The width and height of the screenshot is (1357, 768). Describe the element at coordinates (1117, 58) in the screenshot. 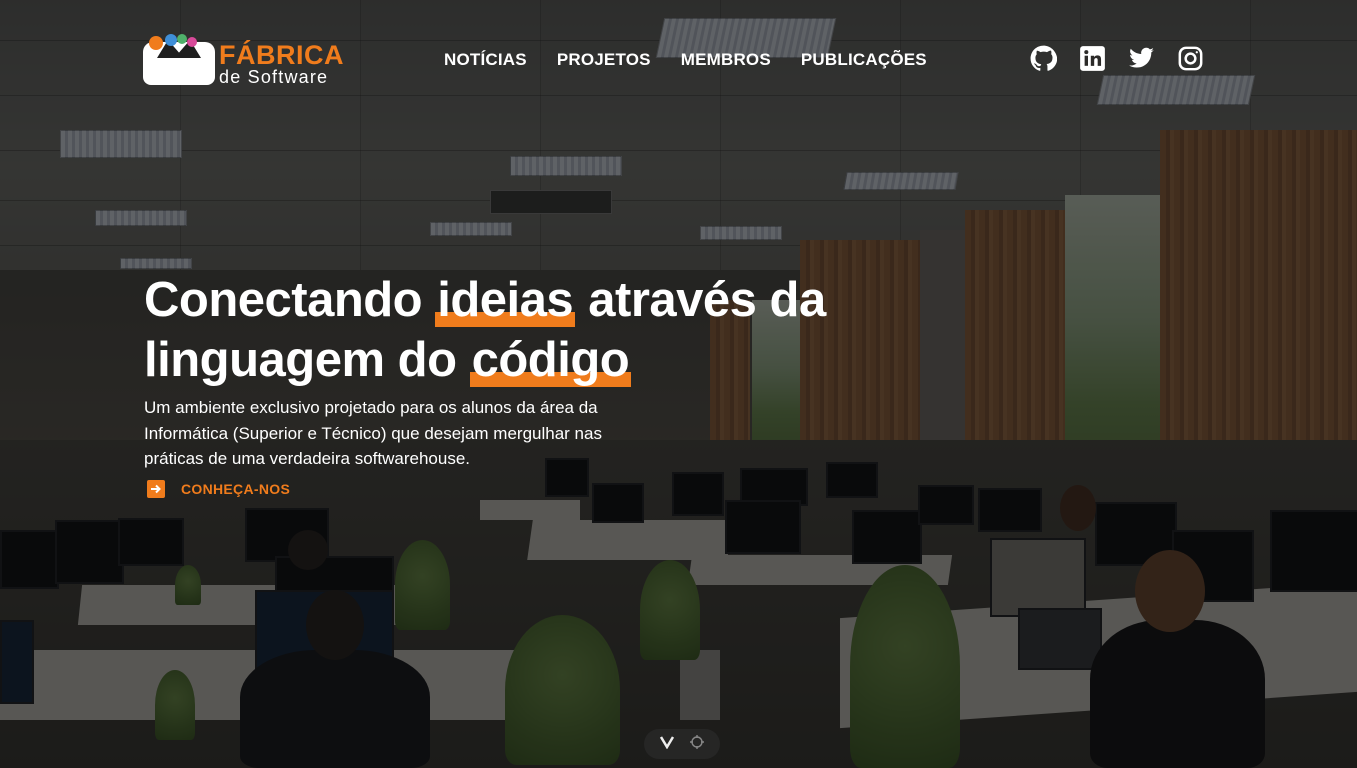

I see `social-links` at that location.